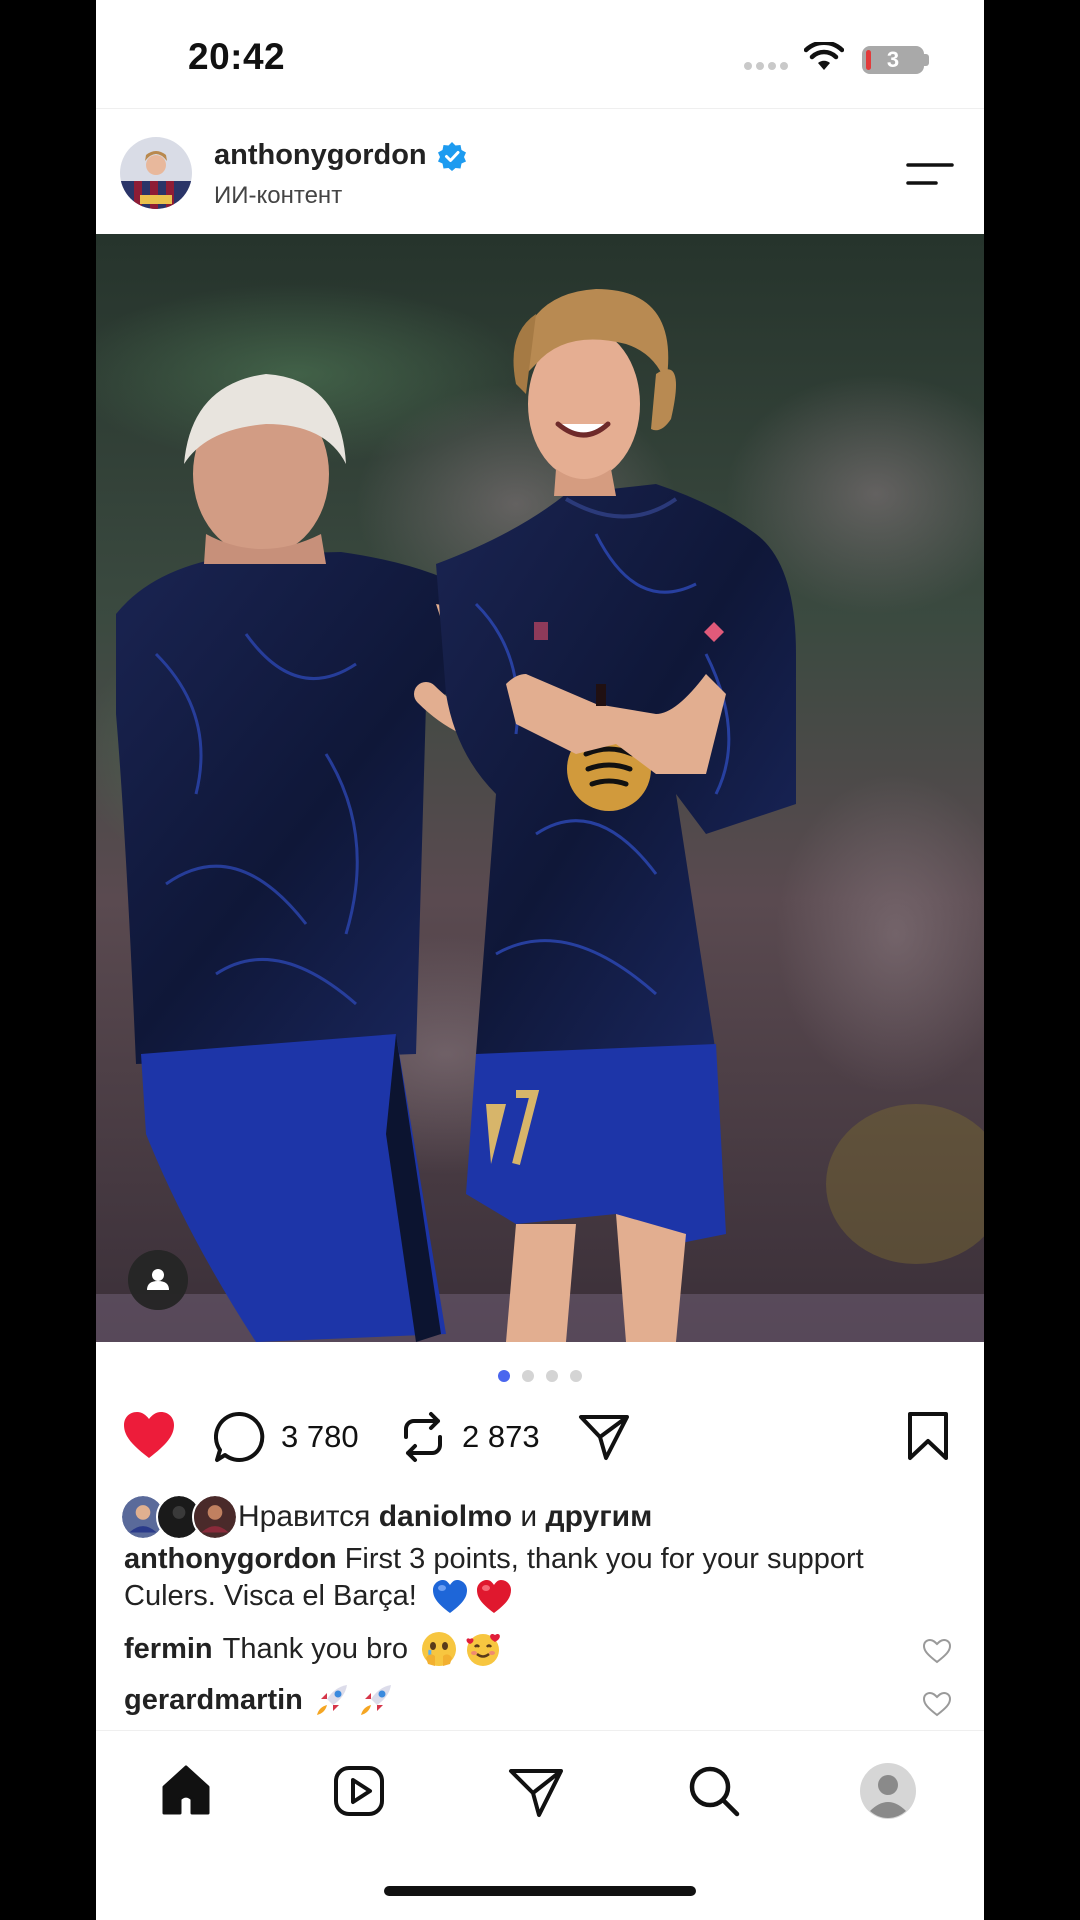  What do you see at coordinates (604, 1437) in the screenshot?
I see `share-icon` at bounding box center [604, 1437].